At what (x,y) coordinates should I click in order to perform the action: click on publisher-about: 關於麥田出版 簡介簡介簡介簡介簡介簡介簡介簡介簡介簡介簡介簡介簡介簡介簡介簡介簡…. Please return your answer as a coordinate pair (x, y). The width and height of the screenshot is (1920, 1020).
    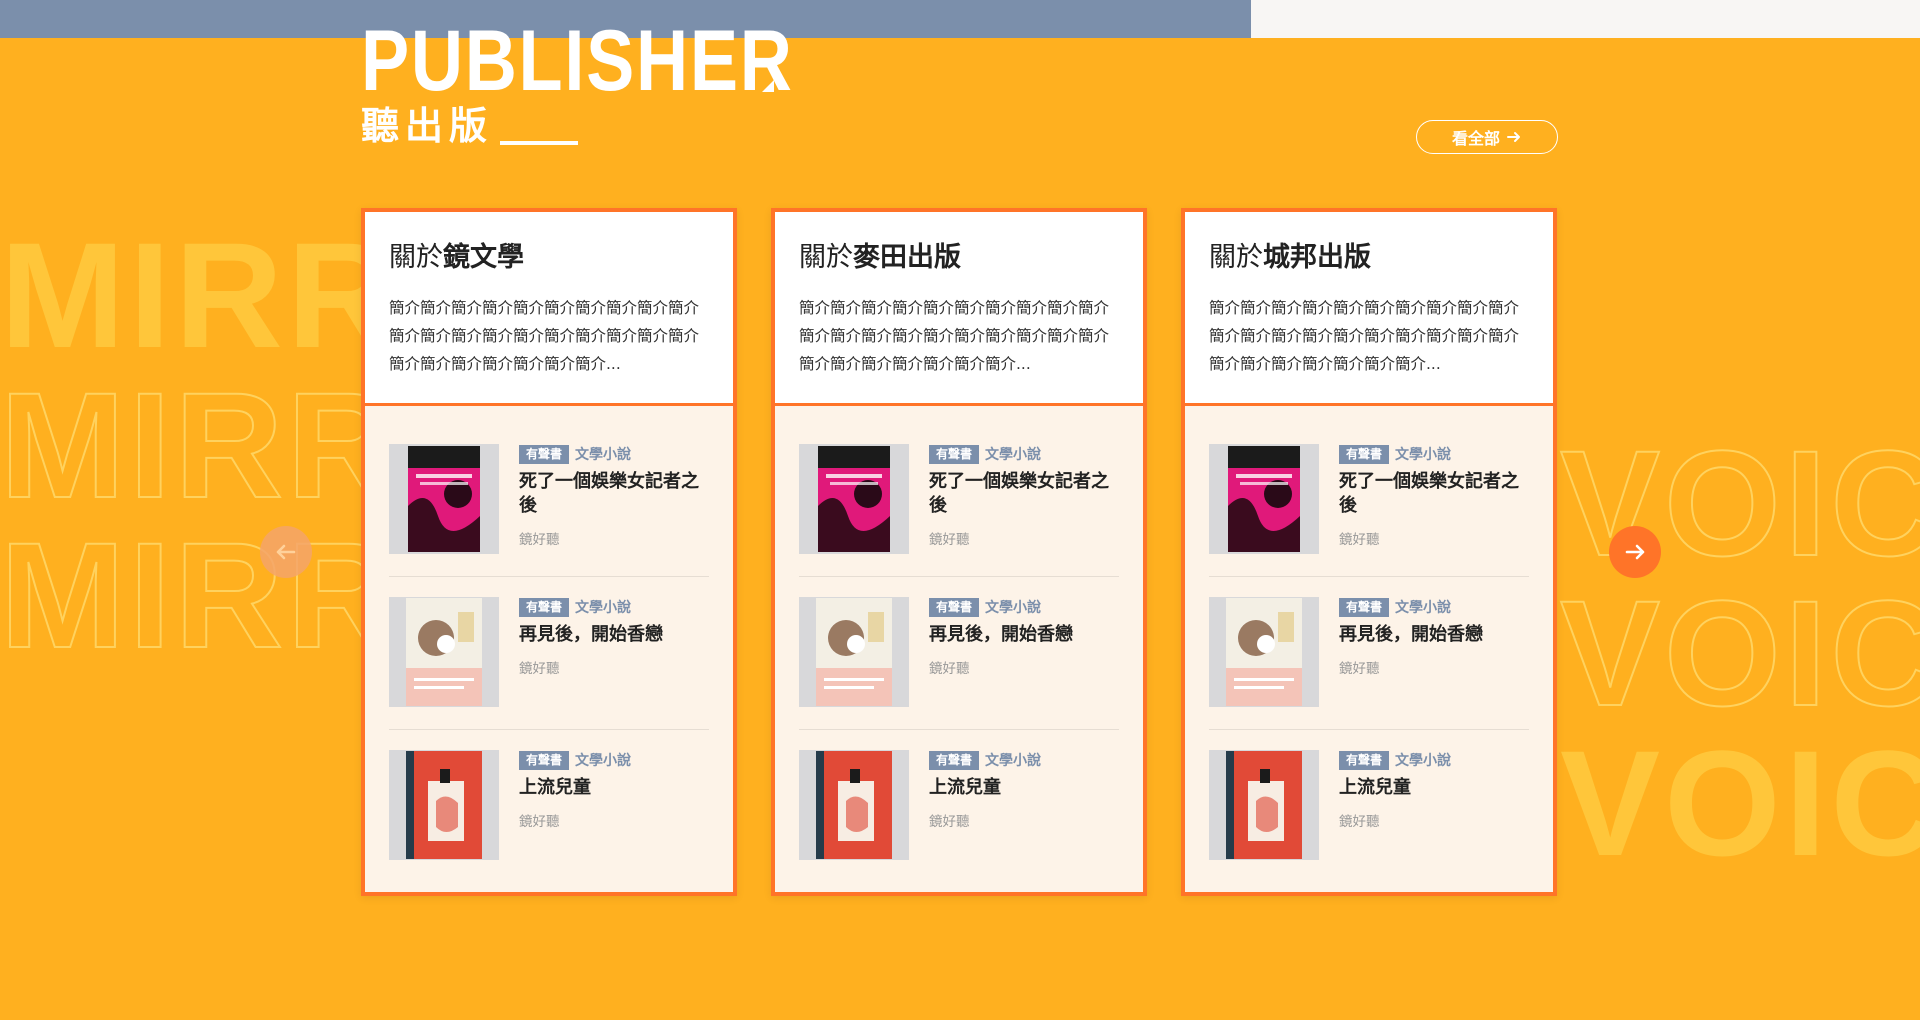
    Looking at the image, I should click on (959, 309).